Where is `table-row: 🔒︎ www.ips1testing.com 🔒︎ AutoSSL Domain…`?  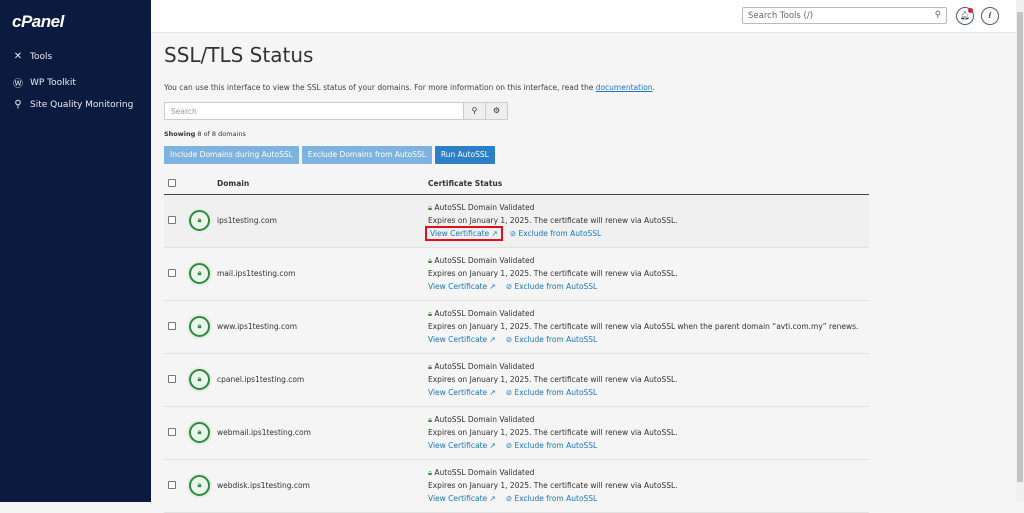 table-row: 🔒︎ www.ips1testing.com 🔒︎ AutoSSL Domain… is located at coordinates (516, 327).